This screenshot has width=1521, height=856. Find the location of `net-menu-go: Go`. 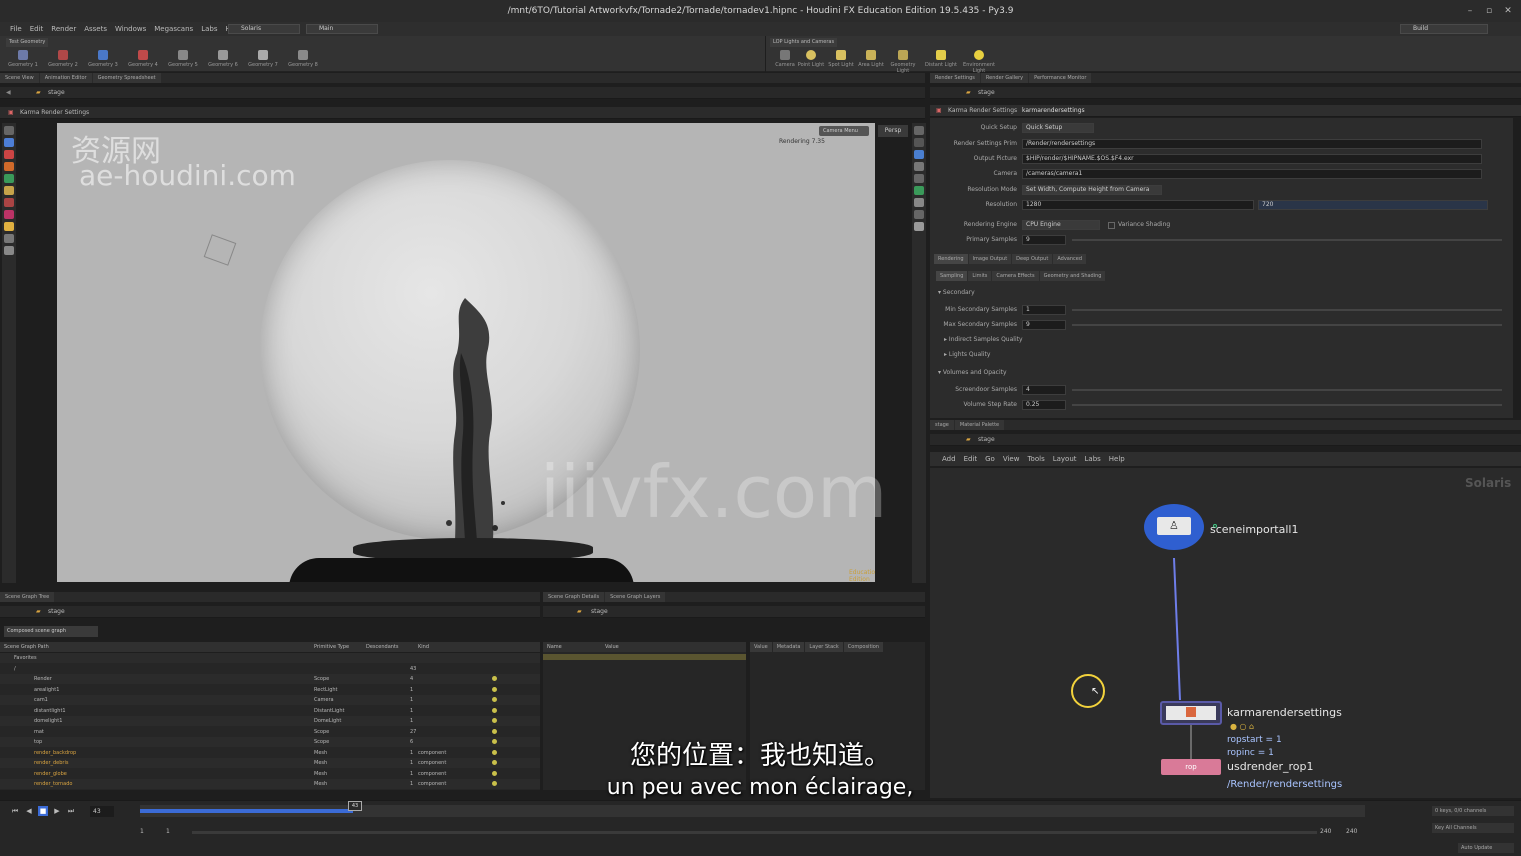

net-menu-go: Go is located at coordinates (990, 459).